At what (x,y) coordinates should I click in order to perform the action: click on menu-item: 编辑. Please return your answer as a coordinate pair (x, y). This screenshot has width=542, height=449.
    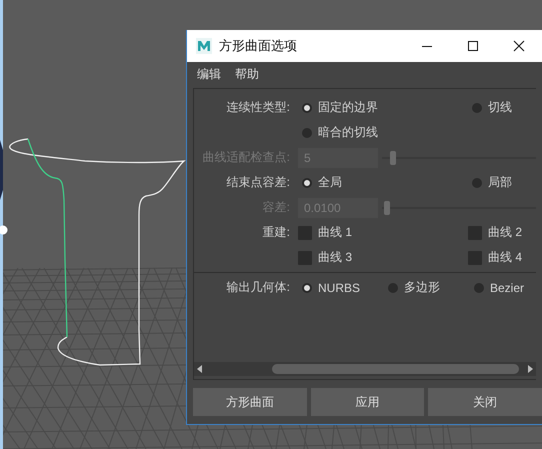
    Looking at the image, I should click on (209, 74).